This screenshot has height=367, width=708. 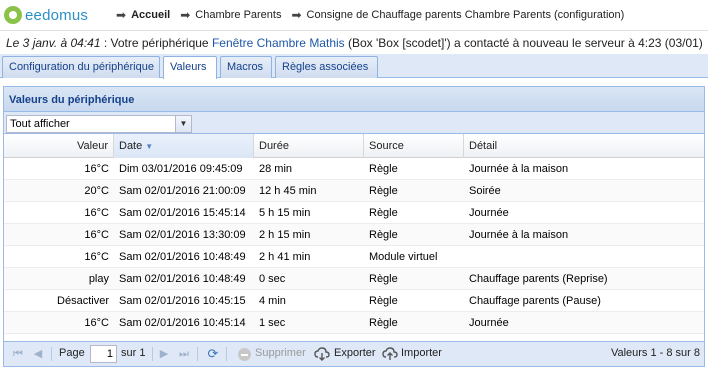 I want to click on cell-duree: 1 sec, so click(x=272, y=323).